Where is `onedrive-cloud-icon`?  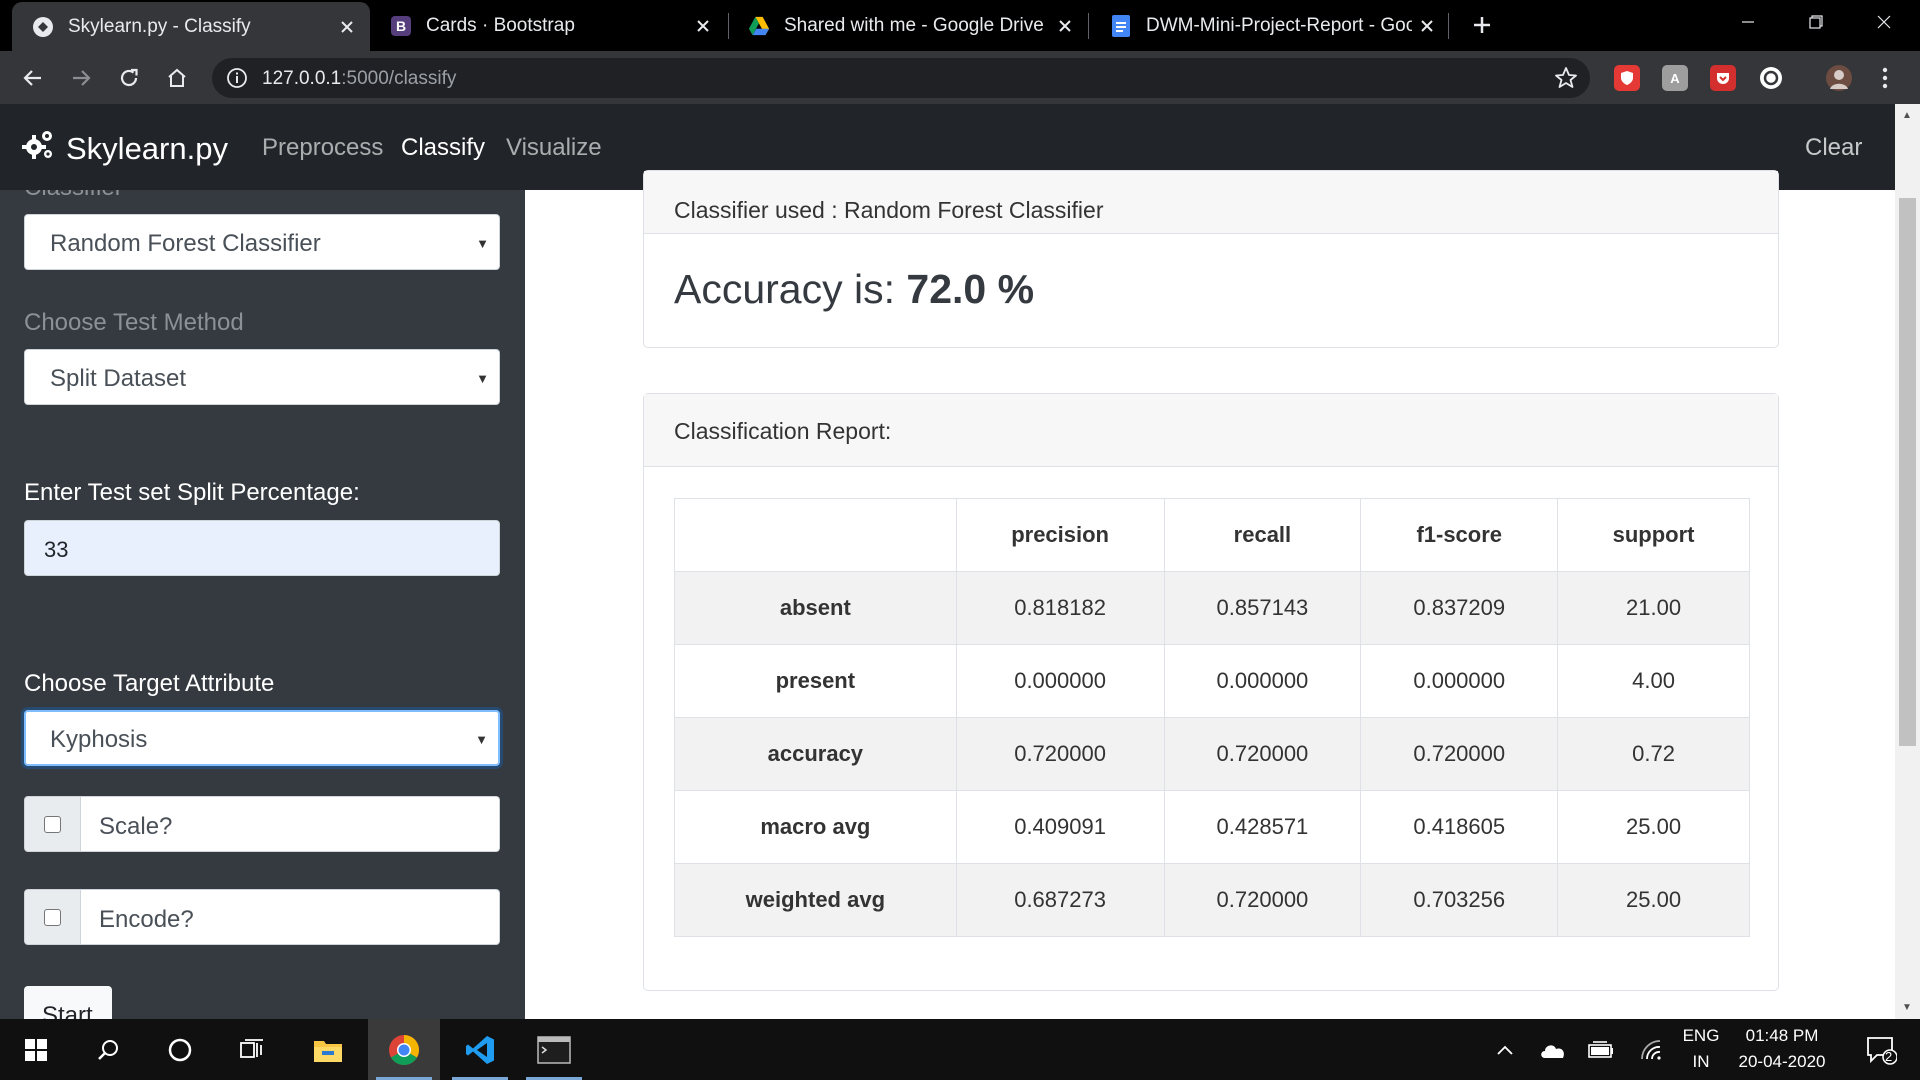
onedrive-cloud-icon is located at coordinates (1553, 1049).